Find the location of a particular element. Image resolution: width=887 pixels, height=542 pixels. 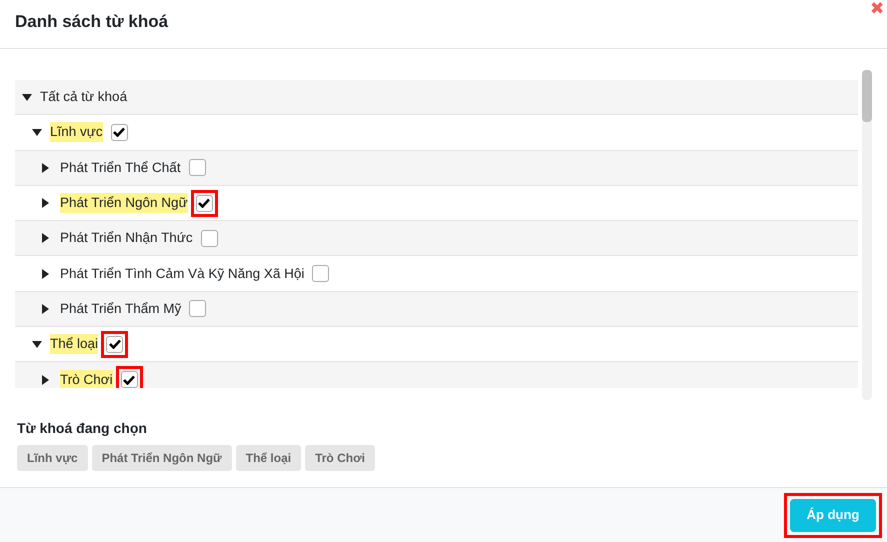

keyword-tag: Trò Chơi is located at coordinates (340, 458).